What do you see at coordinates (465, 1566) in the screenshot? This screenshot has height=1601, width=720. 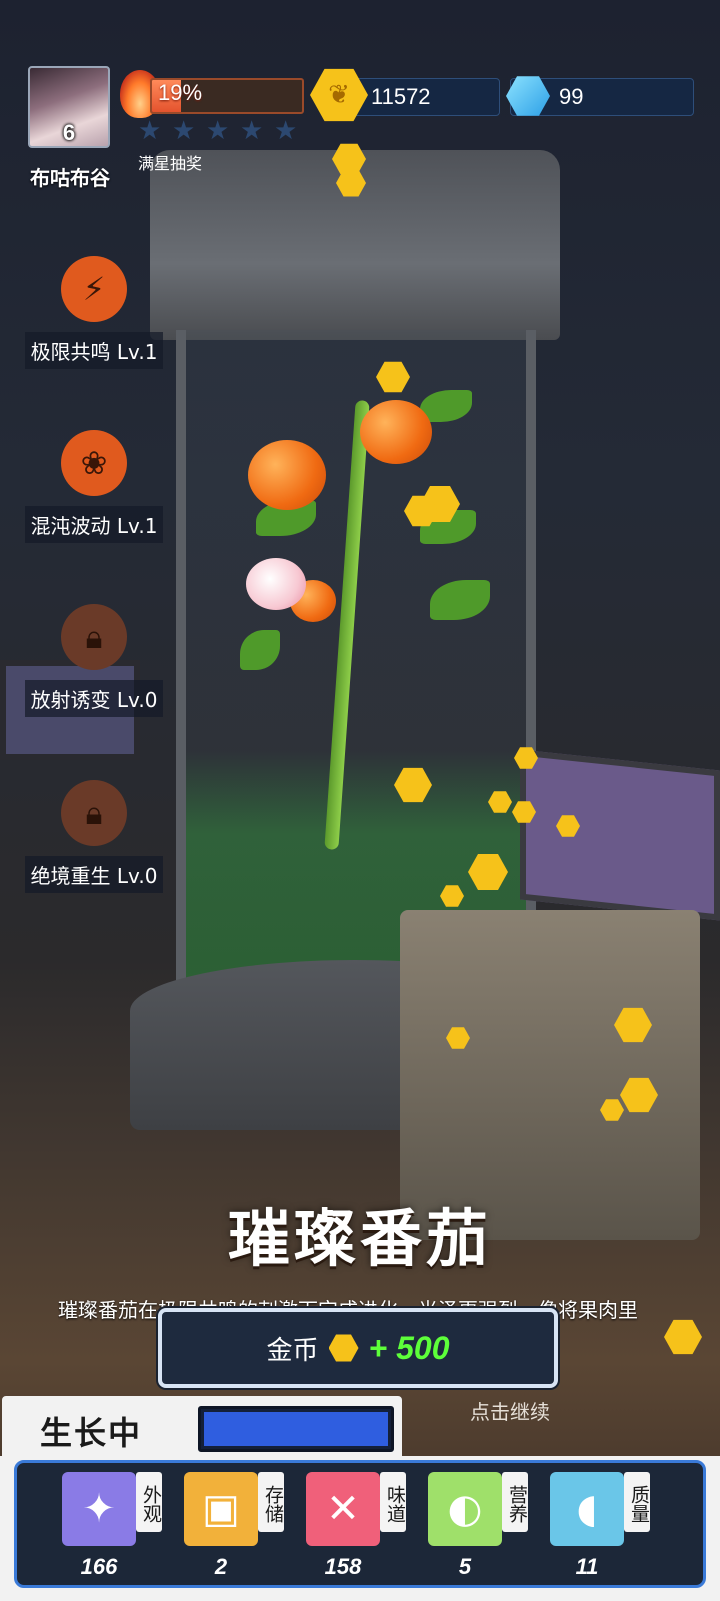 I see `stat-value: 5` at bounding box center [465, 1566].